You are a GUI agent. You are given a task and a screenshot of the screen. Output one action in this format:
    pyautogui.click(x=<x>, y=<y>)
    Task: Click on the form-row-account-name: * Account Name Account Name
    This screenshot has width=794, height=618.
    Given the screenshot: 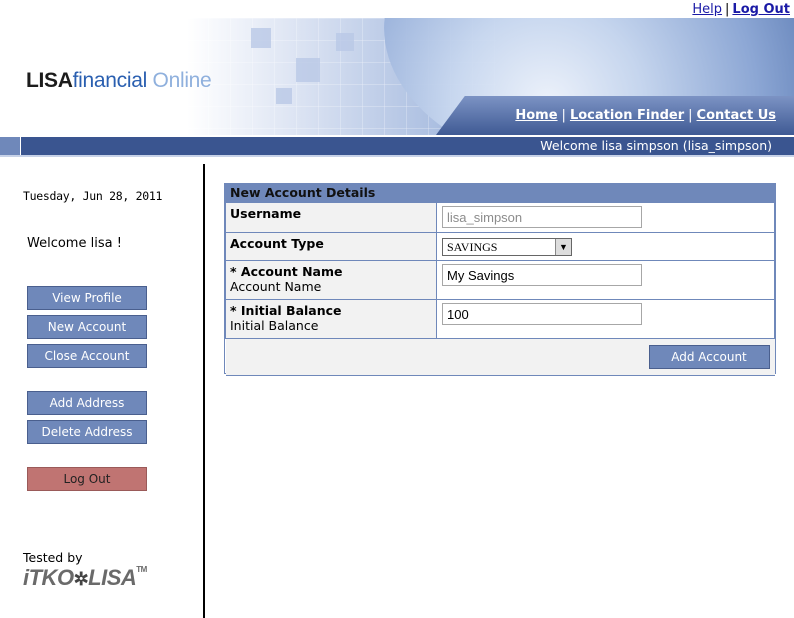 What is the action you would take?
    pyautogui.click(x=500, y=280)
    